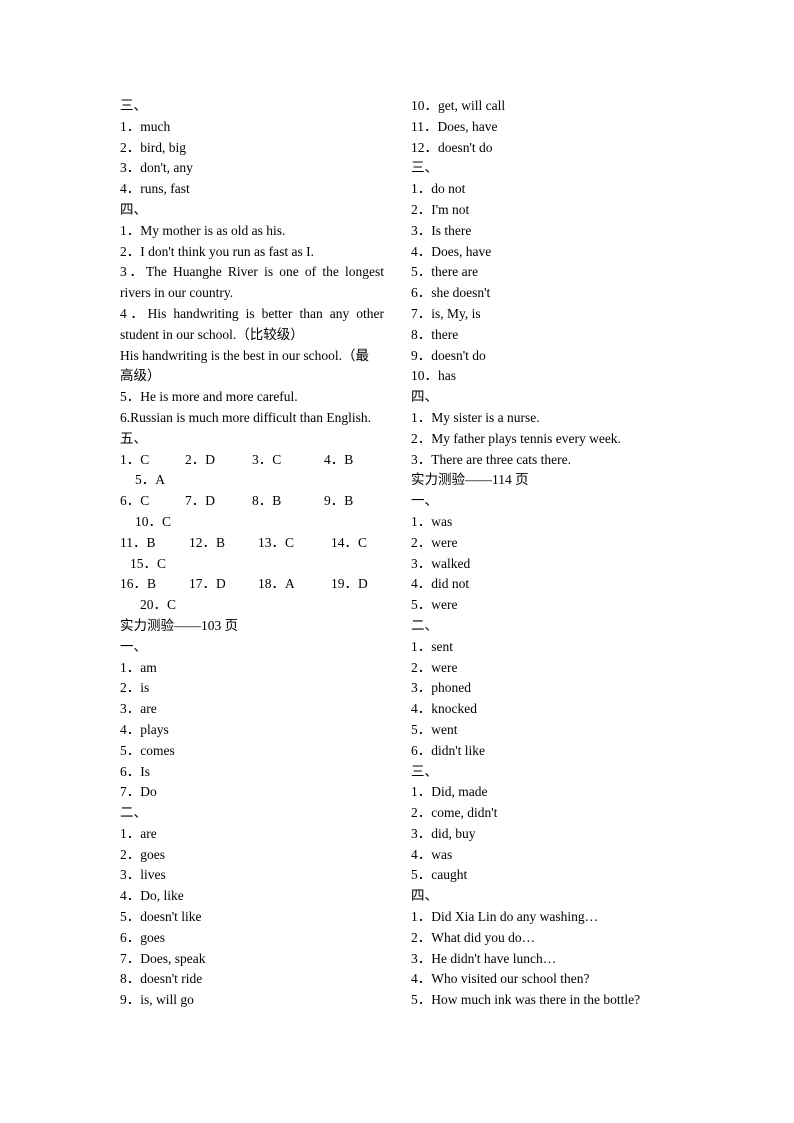  Describe the element at coordinates (138, 584) in the screenshot. I see `answer-item: 16．B` at that location.